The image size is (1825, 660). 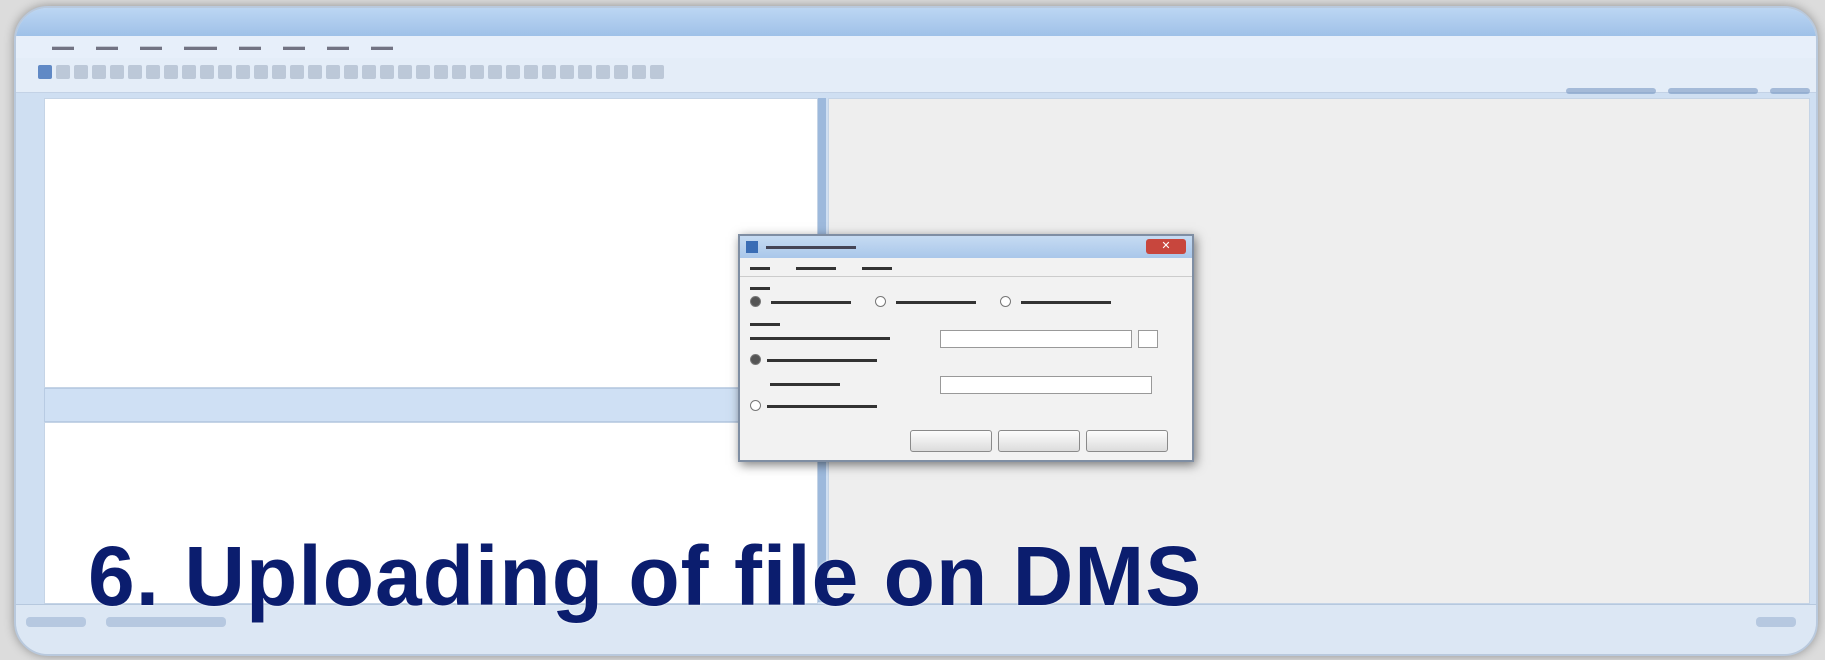 I want to click on menu-item: ▬▬▬, so click(x=200, y=47).